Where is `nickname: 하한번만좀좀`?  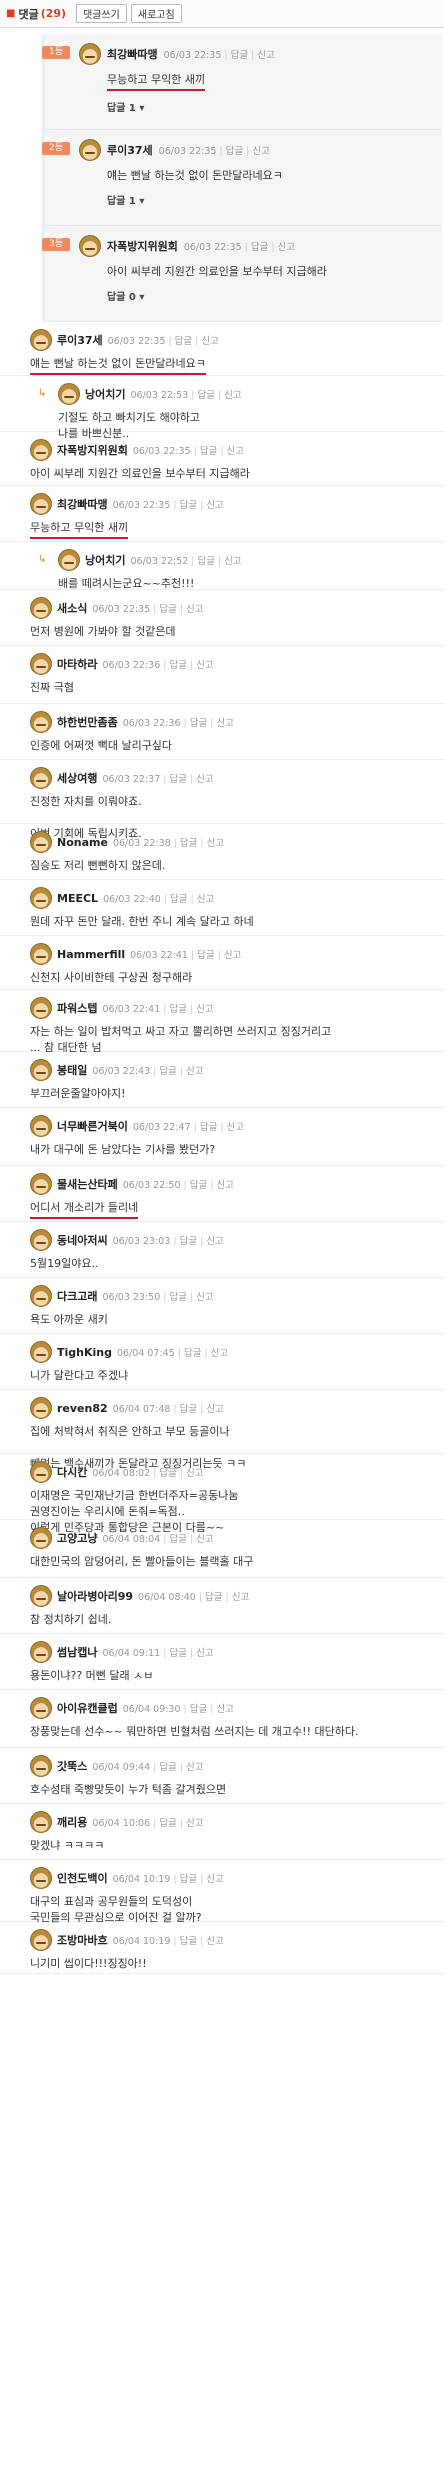 nickname: 하한번만좀좀 is located at coordinates (87, 722).